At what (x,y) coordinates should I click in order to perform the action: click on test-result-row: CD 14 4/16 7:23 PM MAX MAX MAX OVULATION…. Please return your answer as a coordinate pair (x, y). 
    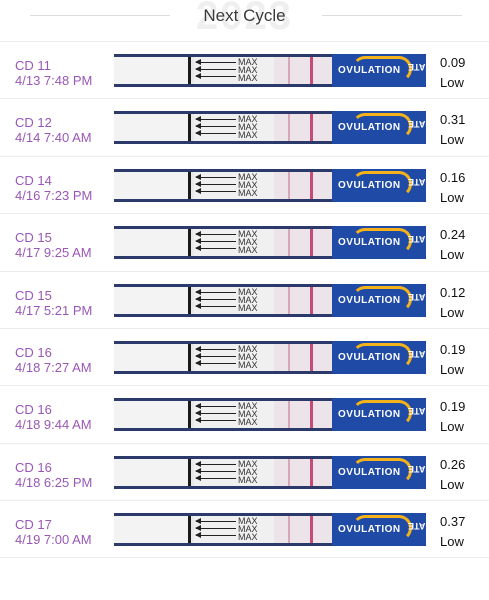
    Looking at the image, I should click on (244, 184).